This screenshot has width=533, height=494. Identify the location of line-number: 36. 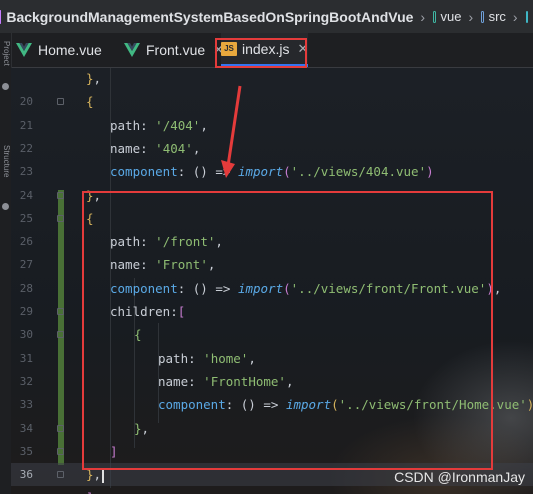
(26, 475).